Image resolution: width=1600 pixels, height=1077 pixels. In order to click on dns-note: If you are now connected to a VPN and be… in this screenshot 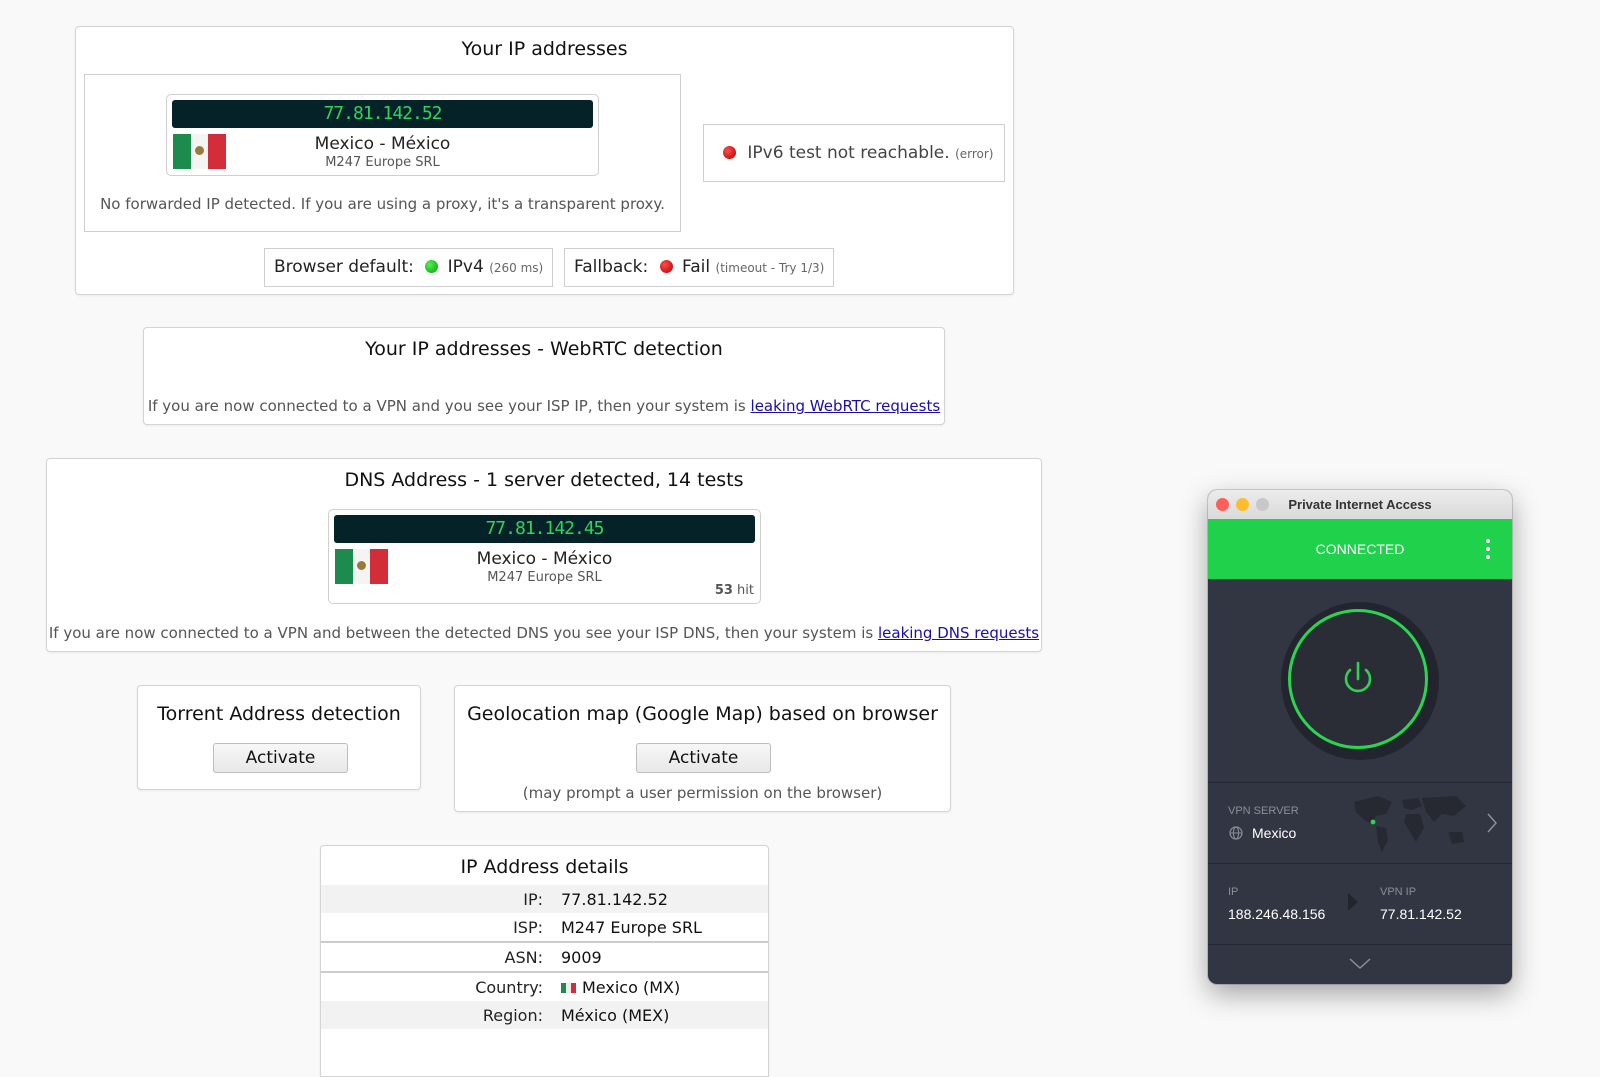, I will do `click(544, 633)`.